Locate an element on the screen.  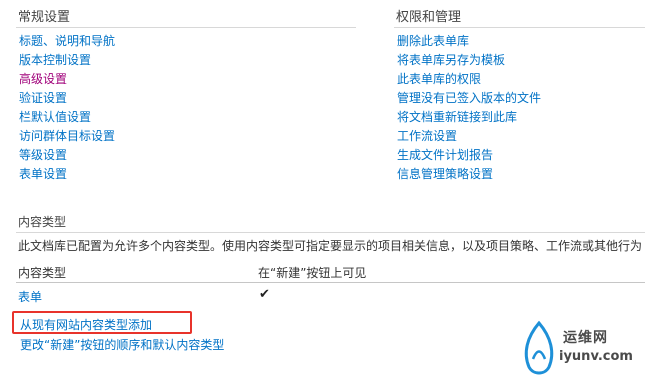
link-delete-form-library: 删除此表单库 is located at coordinates (469, 41).